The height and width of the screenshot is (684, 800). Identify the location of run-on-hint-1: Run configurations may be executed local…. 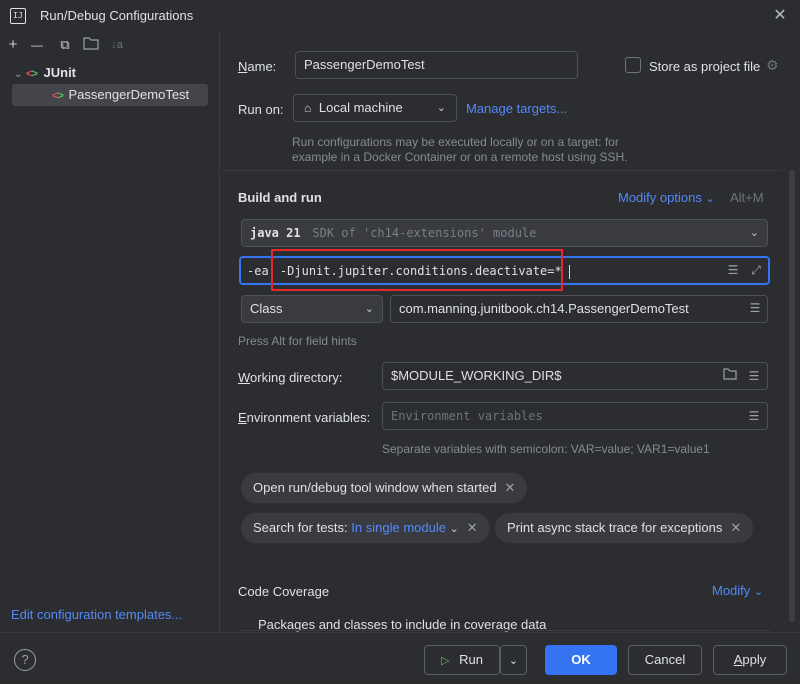
(455, 142).